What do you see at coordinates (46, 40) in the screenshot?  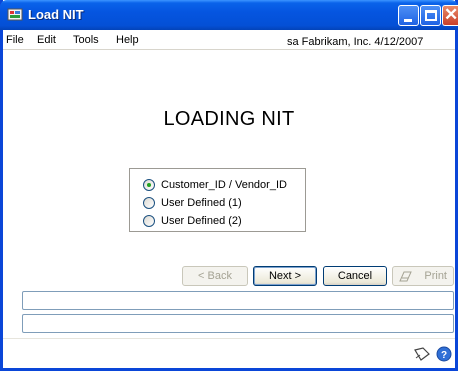 I see `menu-edit: Edit` at bounding box center [46, 40].